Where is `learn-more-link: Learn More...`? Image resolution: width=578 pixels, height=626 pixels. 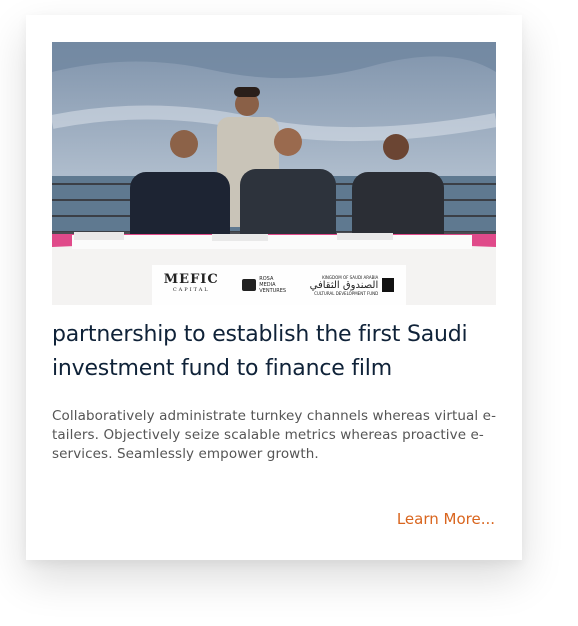 learn-more-link: Learn More... is located at coordinates (446, 519).